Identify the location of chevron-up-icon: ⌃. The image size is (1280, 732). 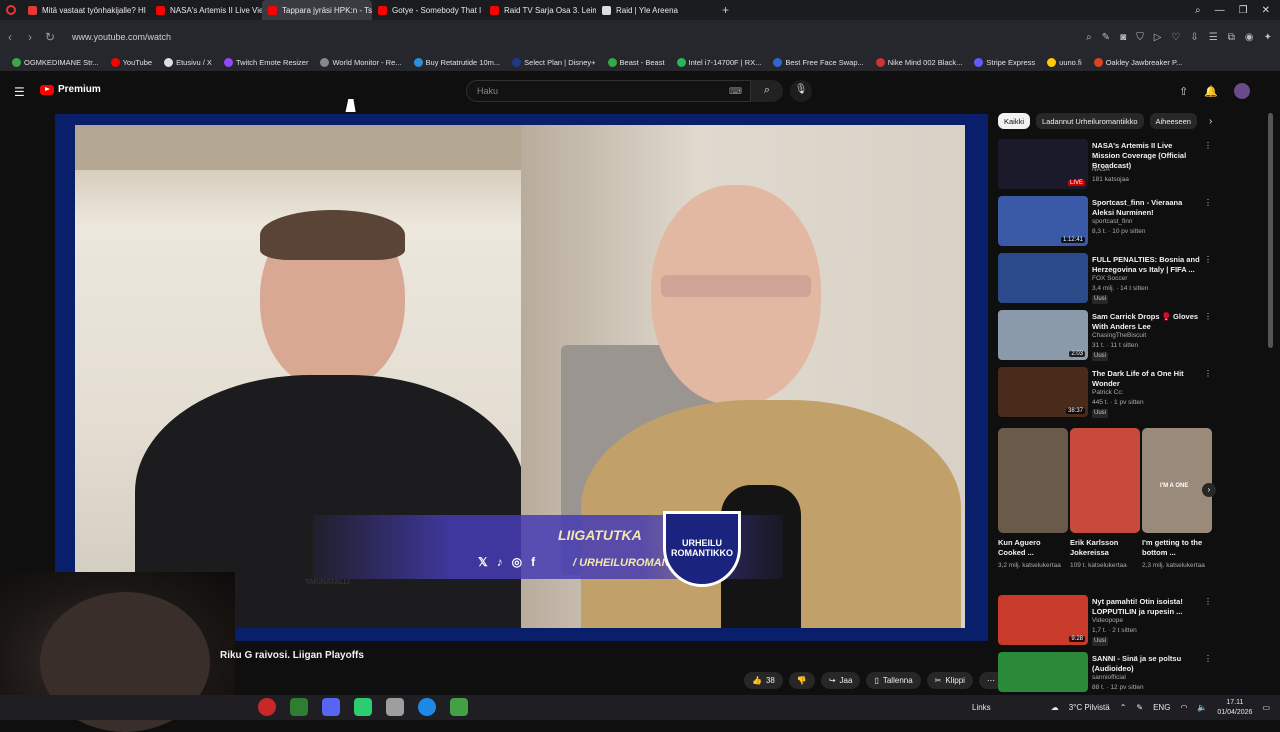
(1123, 707).